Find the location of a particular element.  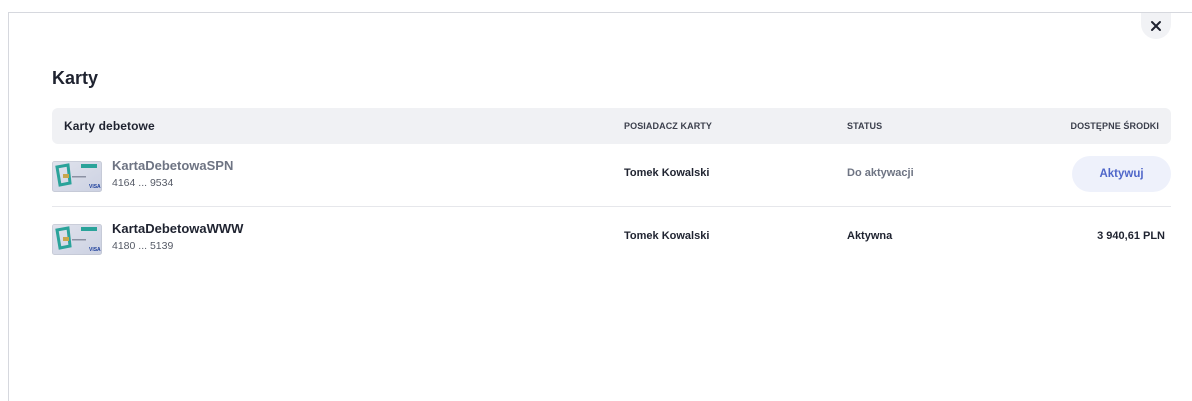

header-card-group: Karty debetowe is located at coordinates (109, 126).